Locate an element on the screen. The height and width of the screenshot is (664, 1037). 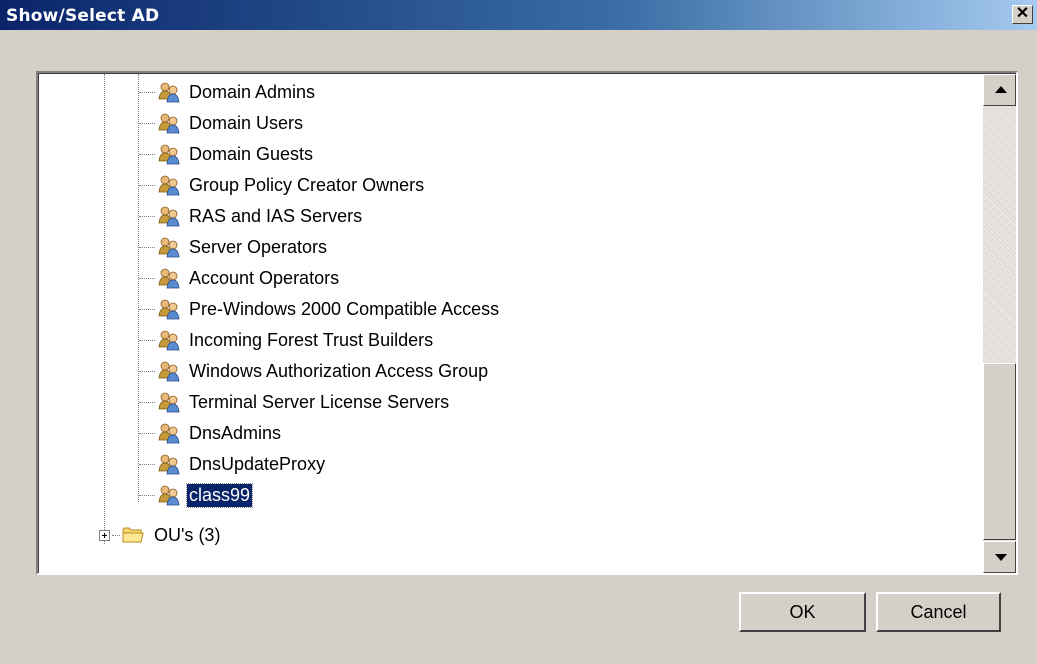
group-label: RAS and IAS Servers is located at coordinates (276, 215).